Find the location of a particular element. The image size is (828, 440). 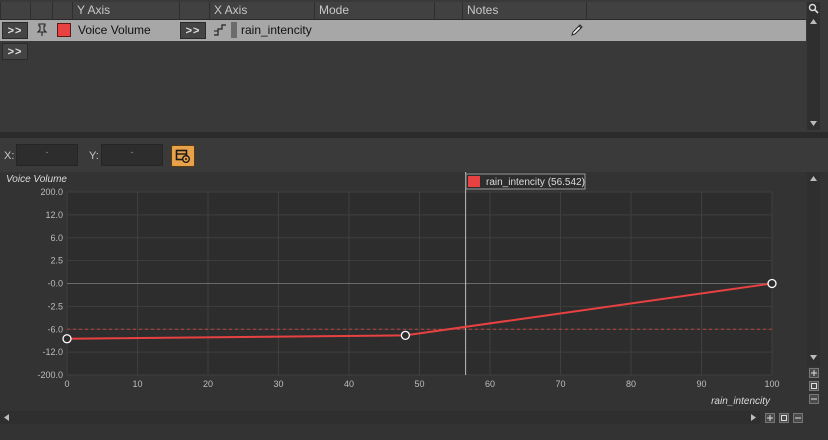

zoom-in-vertical-button is located at coordinates (814, 373).